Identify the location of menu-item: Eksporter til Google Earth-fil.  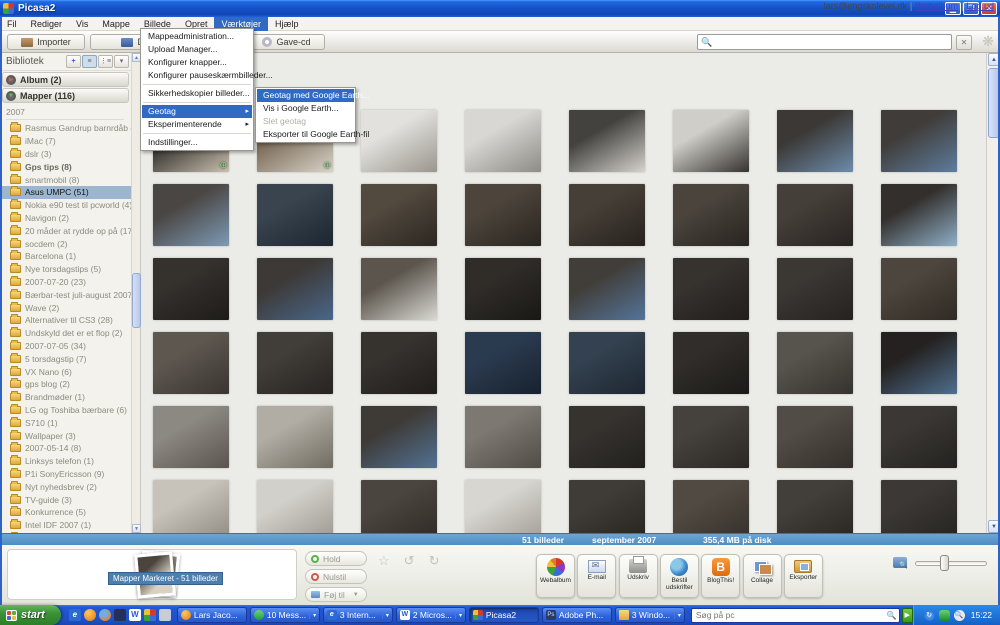
(313, 134).